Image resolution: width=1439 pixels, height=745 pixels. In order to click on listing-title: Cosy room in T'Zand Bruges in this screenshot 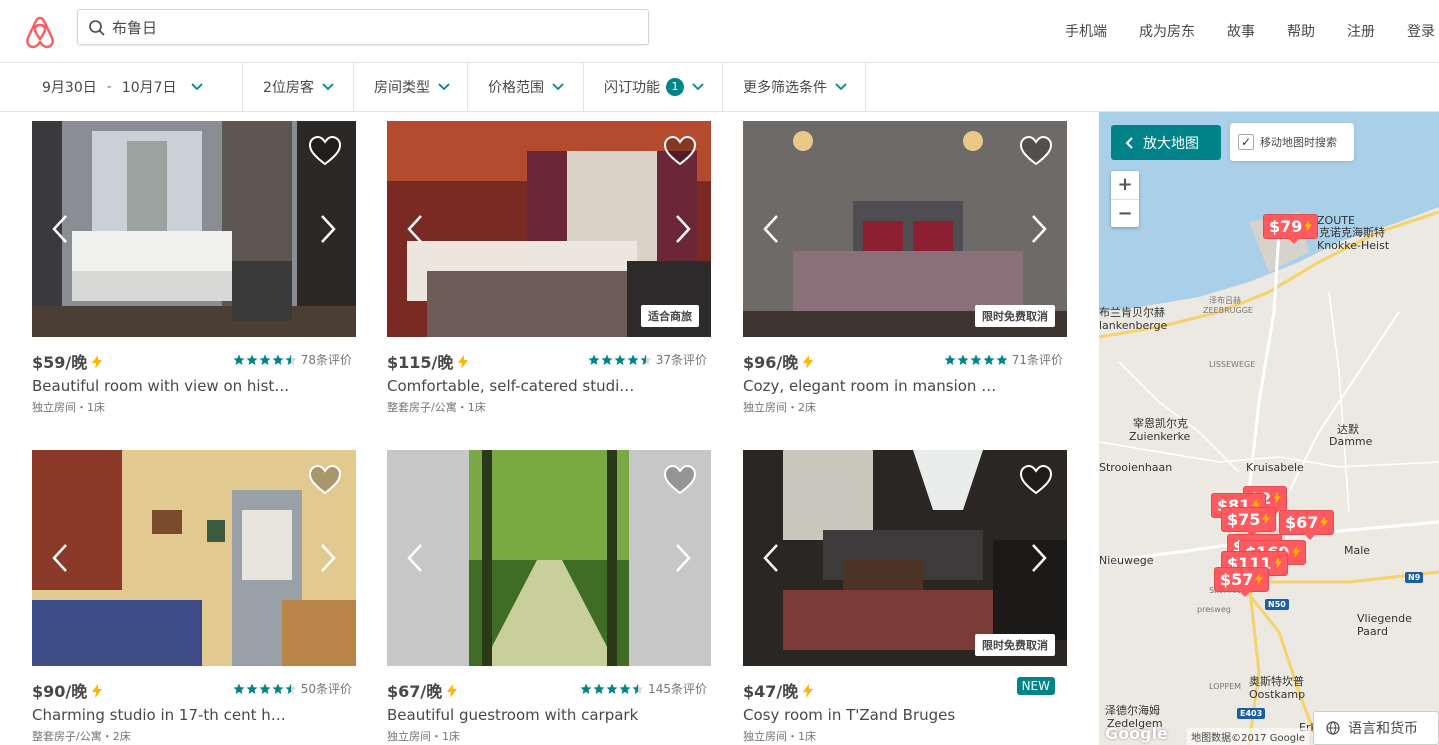, I will do `click(905, 715)`.